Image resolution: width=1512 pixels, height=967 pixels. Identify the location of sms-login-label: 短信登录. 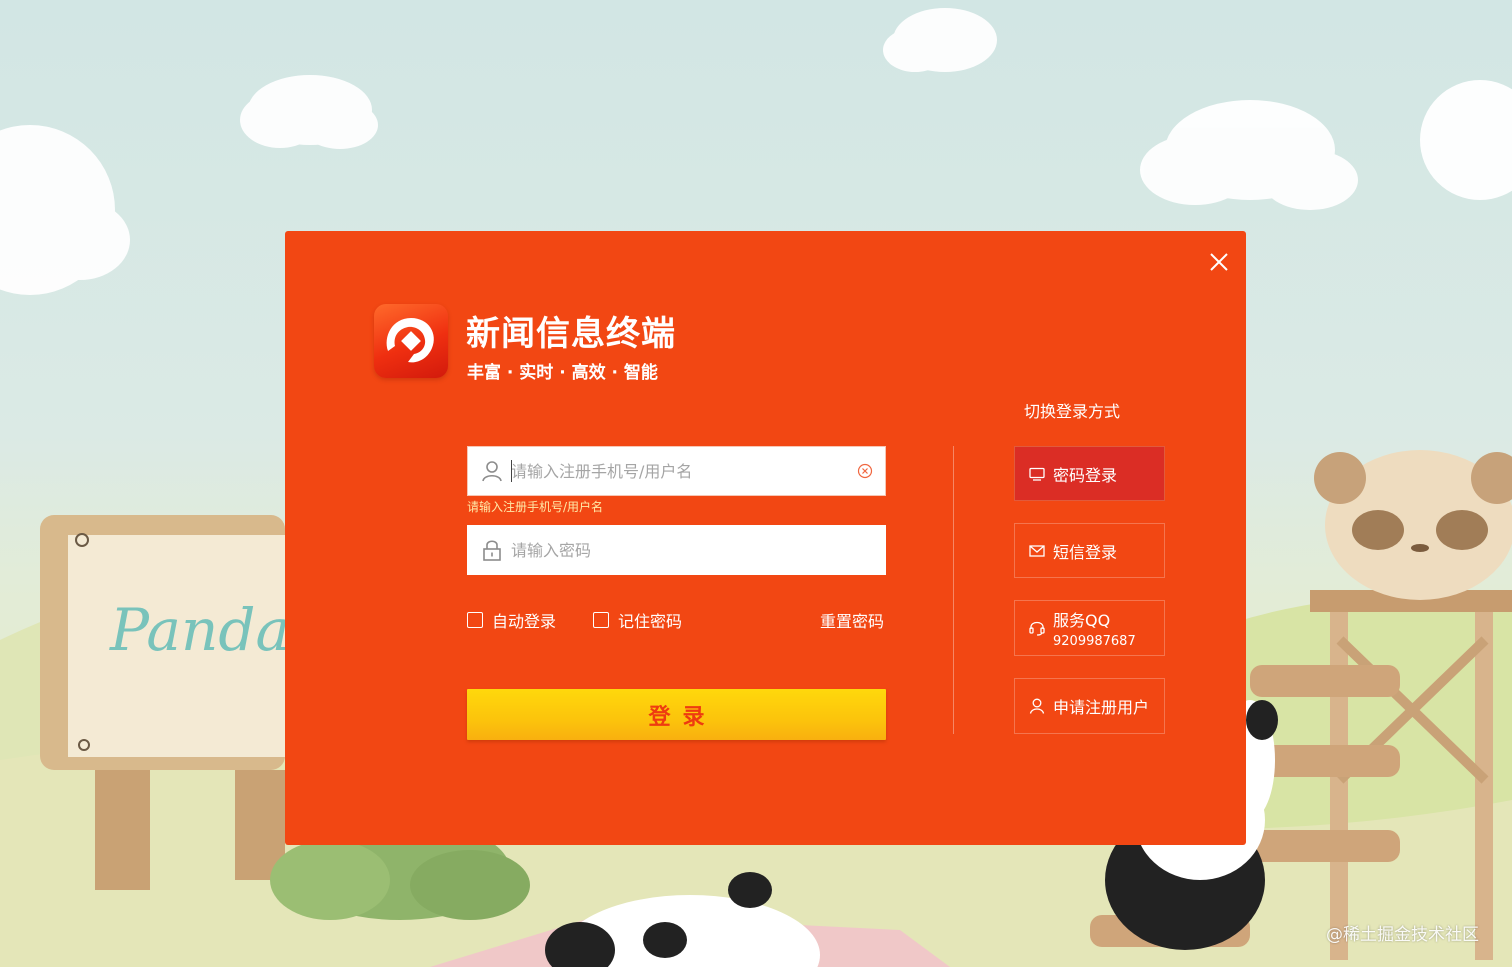
(1085, 552).